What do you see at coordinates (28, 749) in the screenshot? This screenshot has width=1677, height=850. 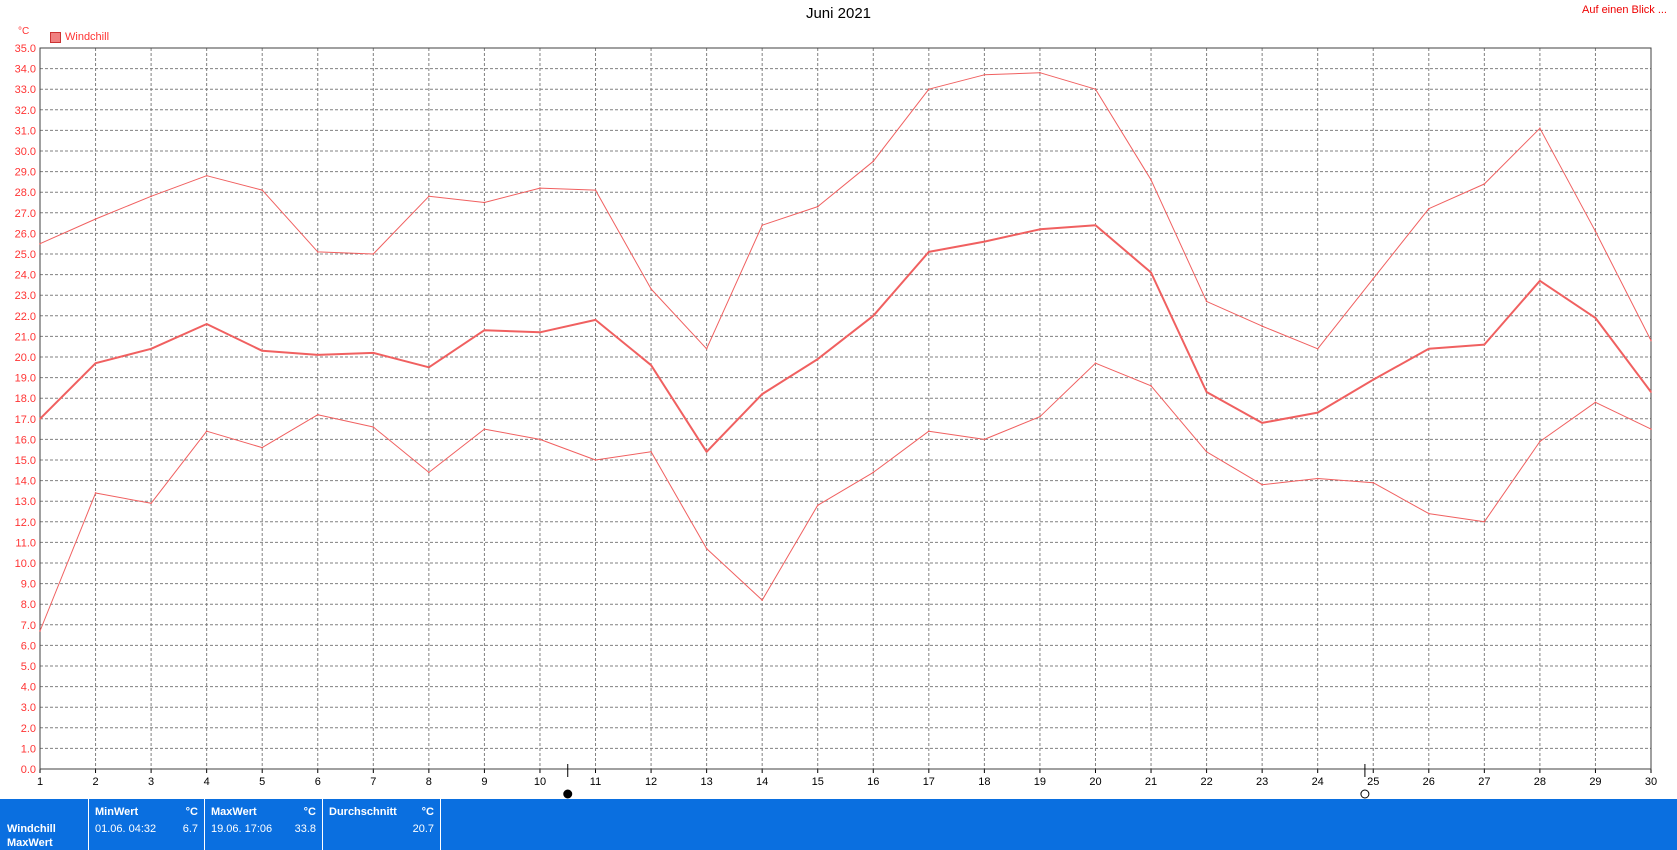 I see `y-tick-label: 1.0` at bounding box center [28, 749].